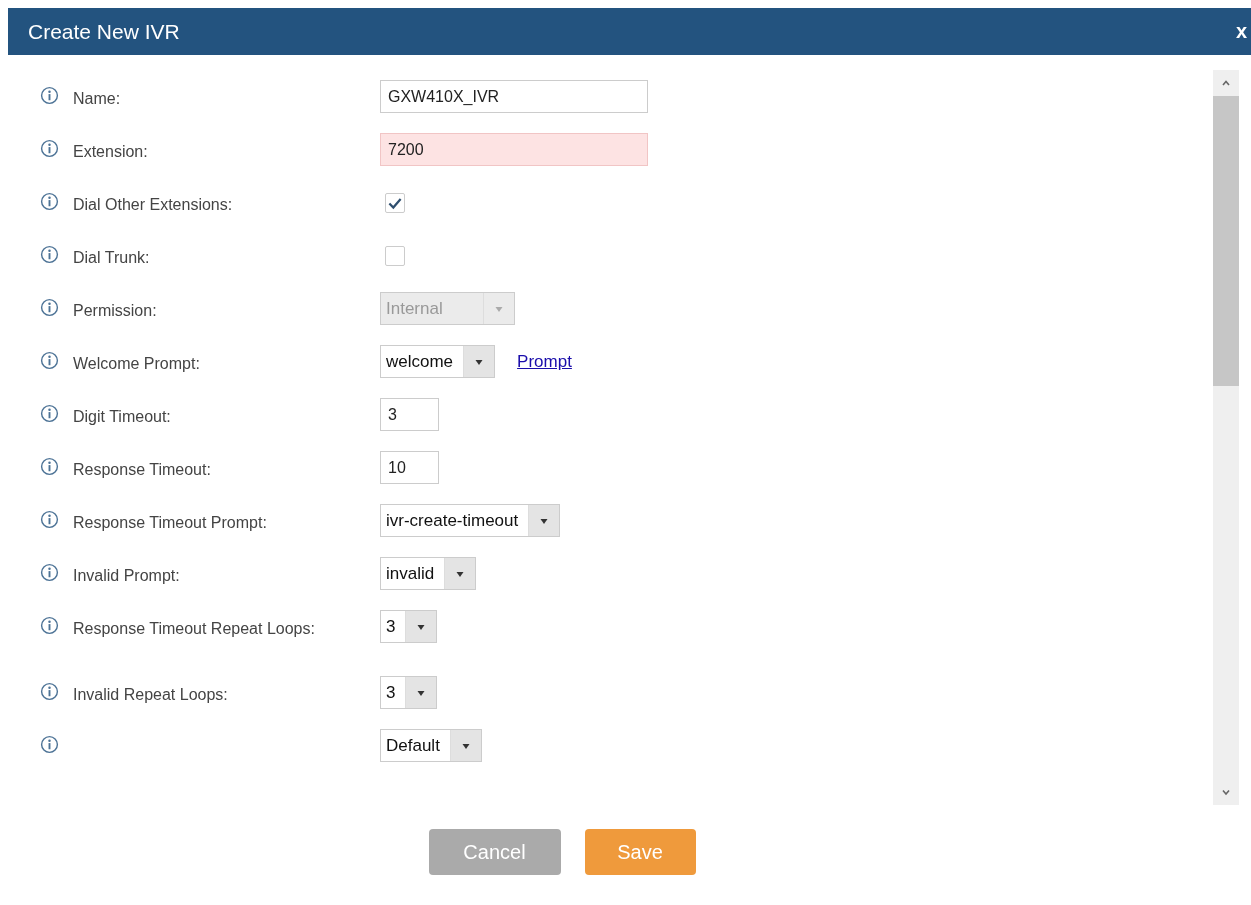  I want to click on field-label: Response Timeout:, so click(142, 470).